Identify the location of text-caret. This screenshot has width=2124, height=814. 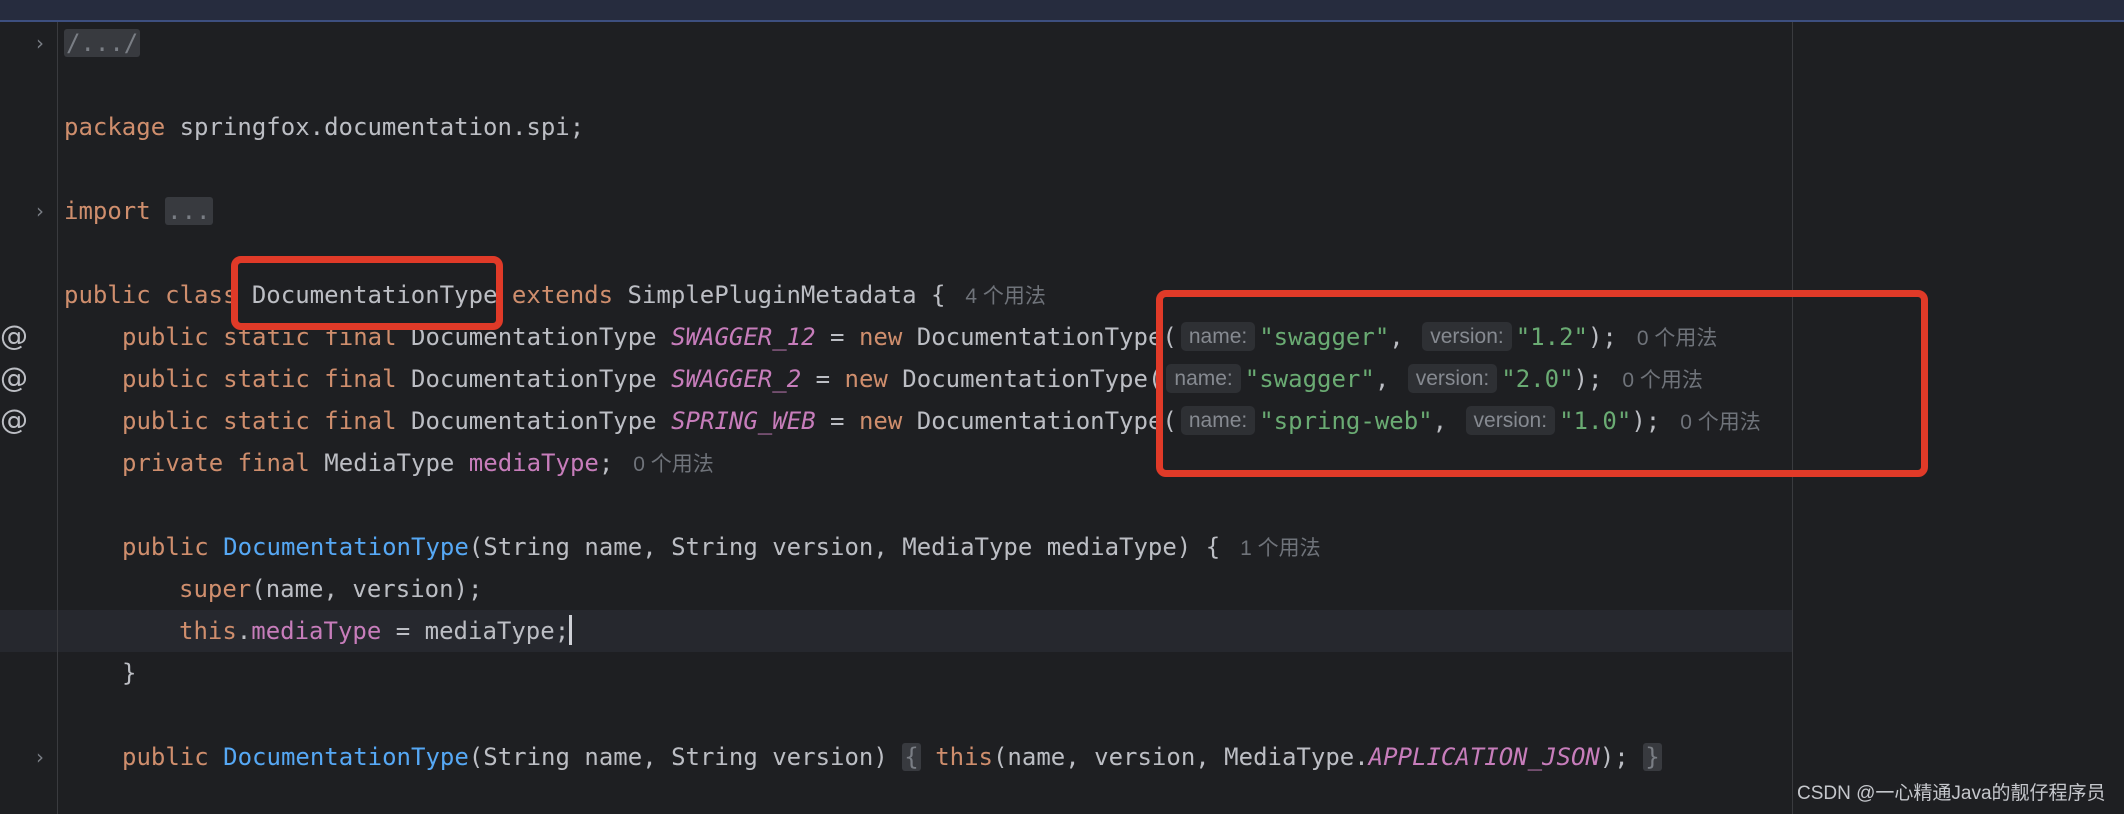
(571, 630).